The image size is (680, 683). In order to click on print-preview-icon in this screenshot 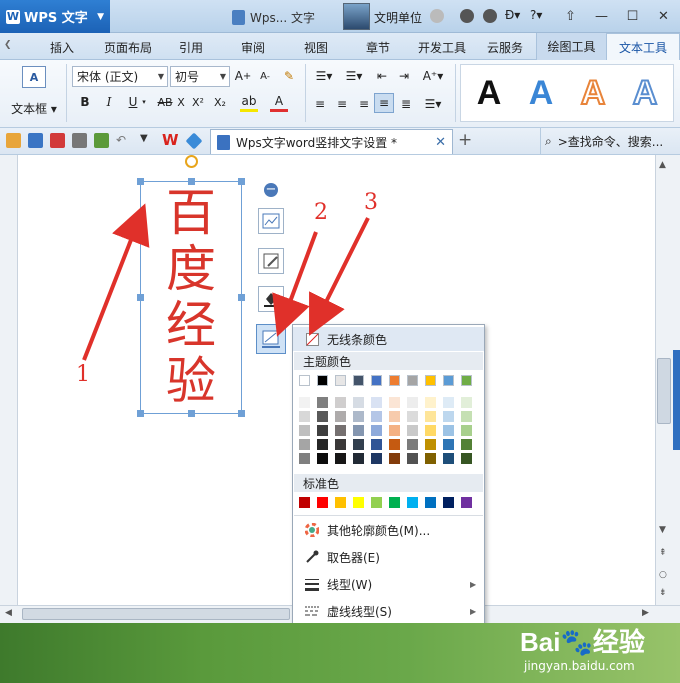, I will do `click(101, 140)`.